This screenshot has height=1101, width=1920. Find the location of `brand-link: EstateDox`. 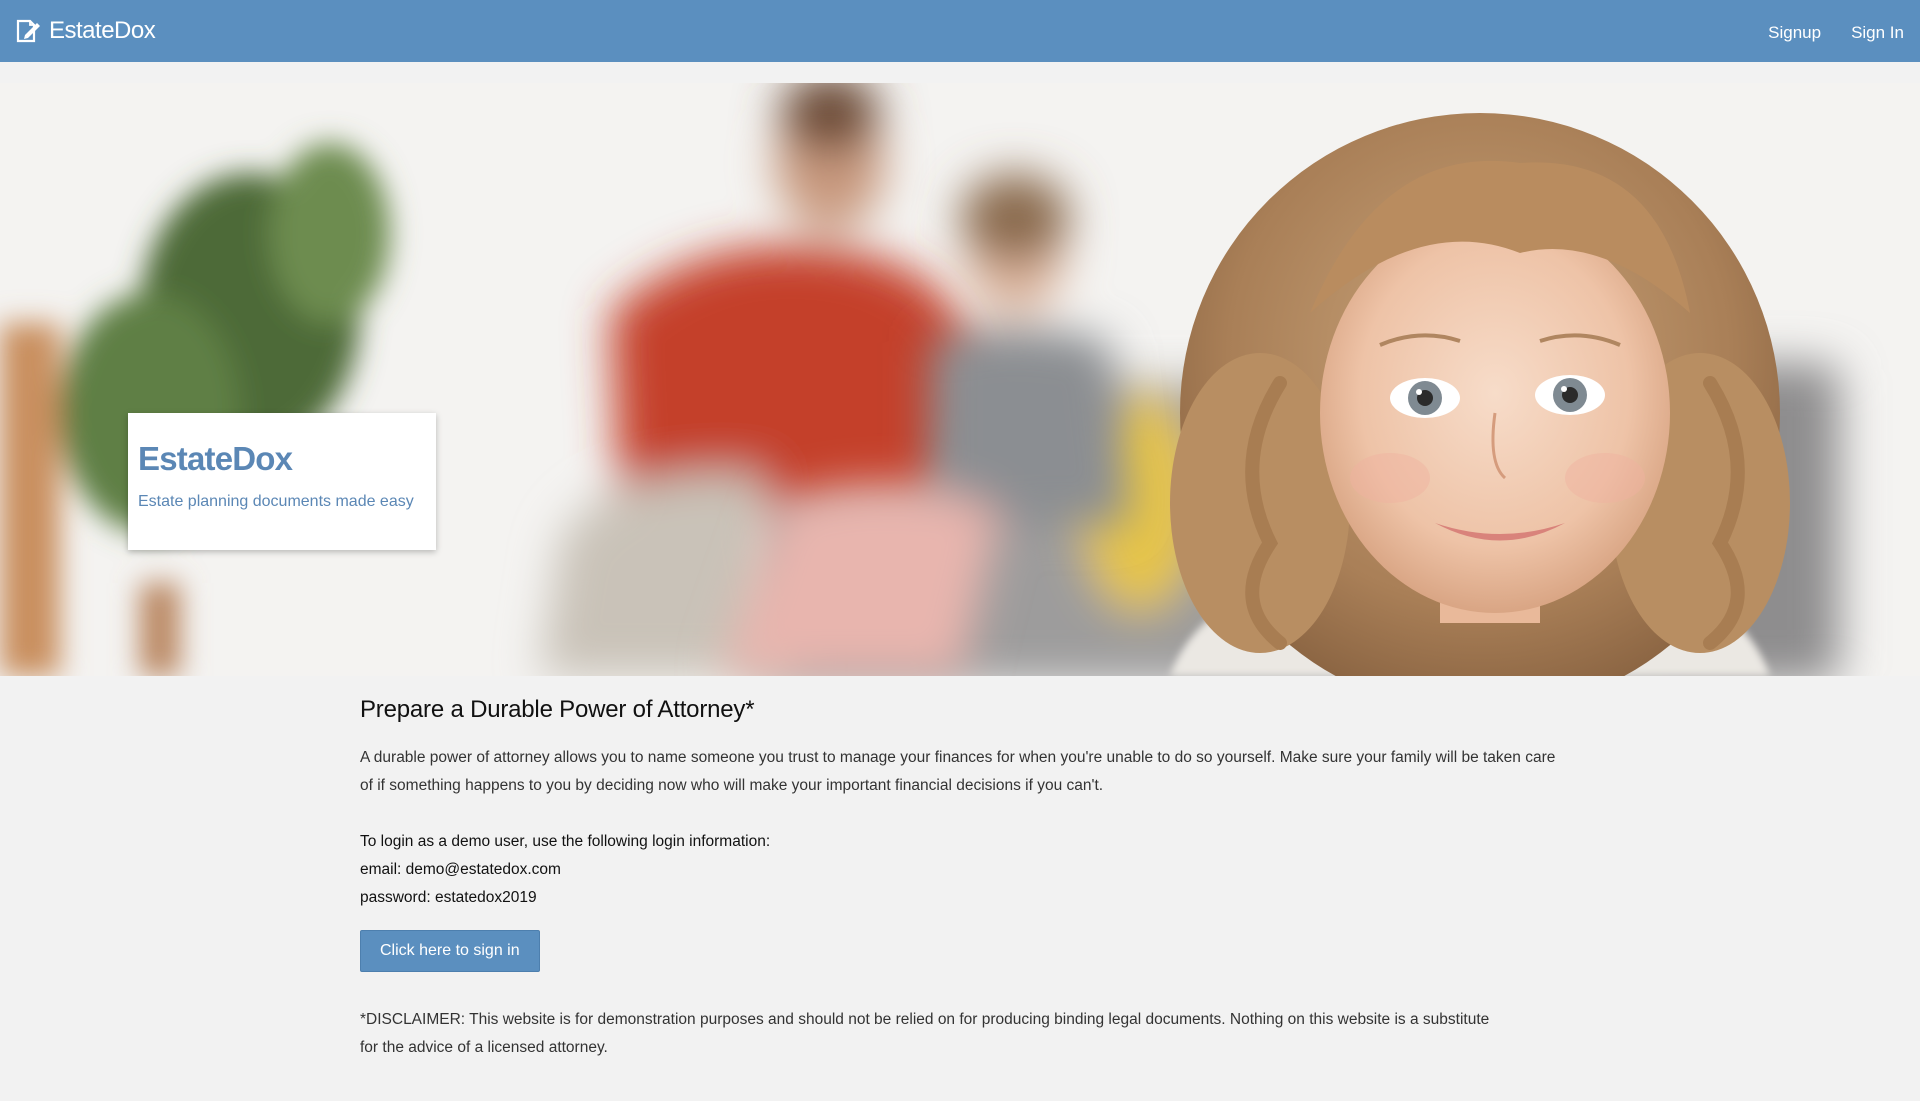

brand-link: EstateDox is located at coordinates (85, 31).